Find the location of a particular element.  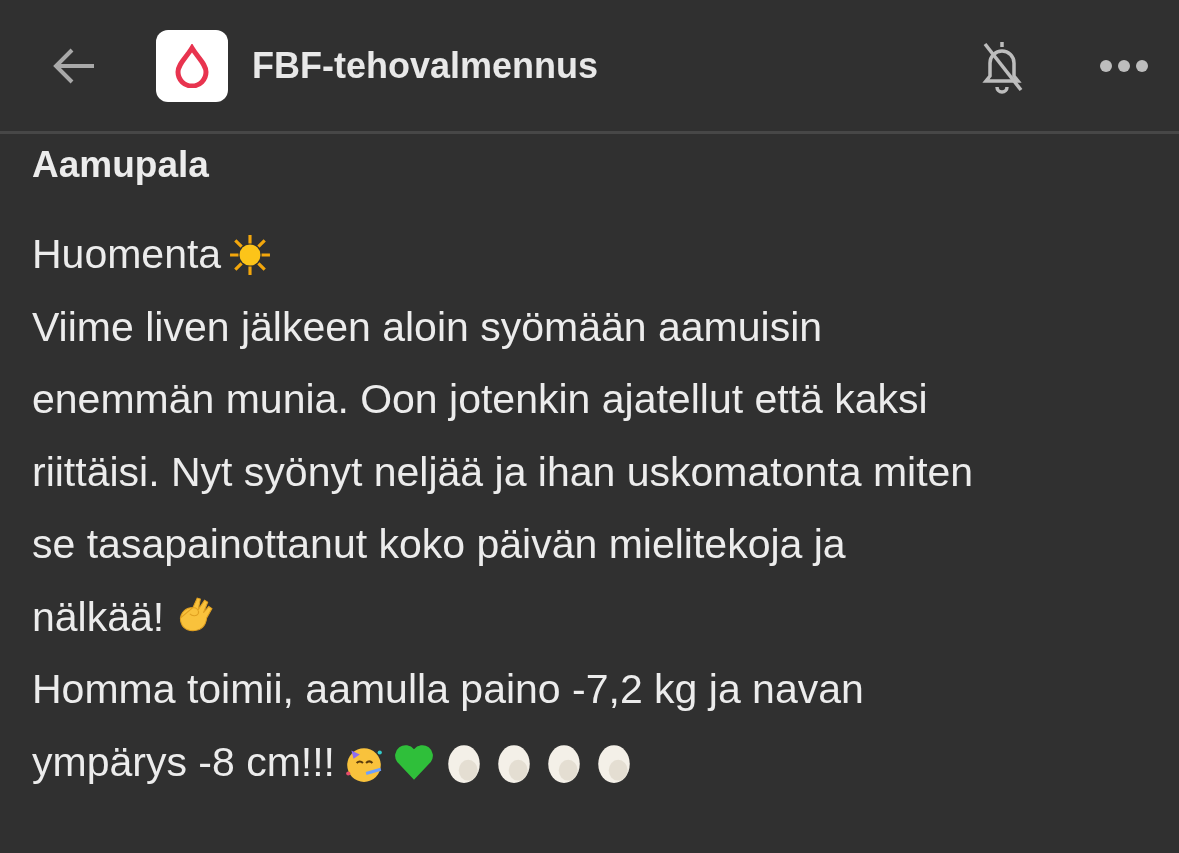

post-text: enemmän munia. Oon jotenkin ajatellut että kaksi is located at coordinates (480, 399).